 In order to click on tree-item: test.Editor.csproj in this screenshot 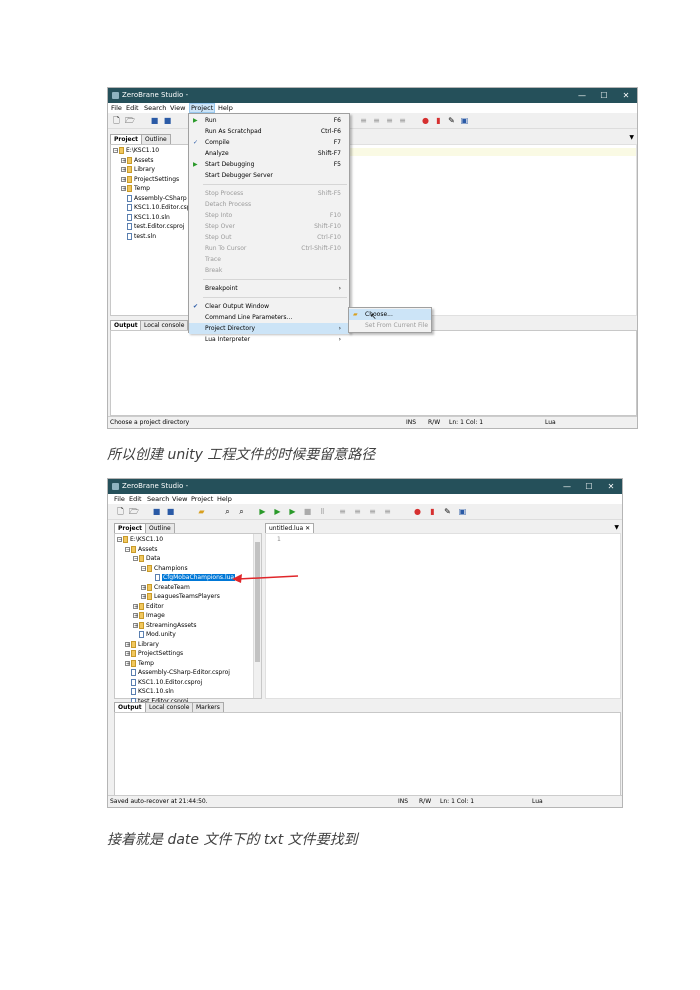, I will do `click(152, 227)`.